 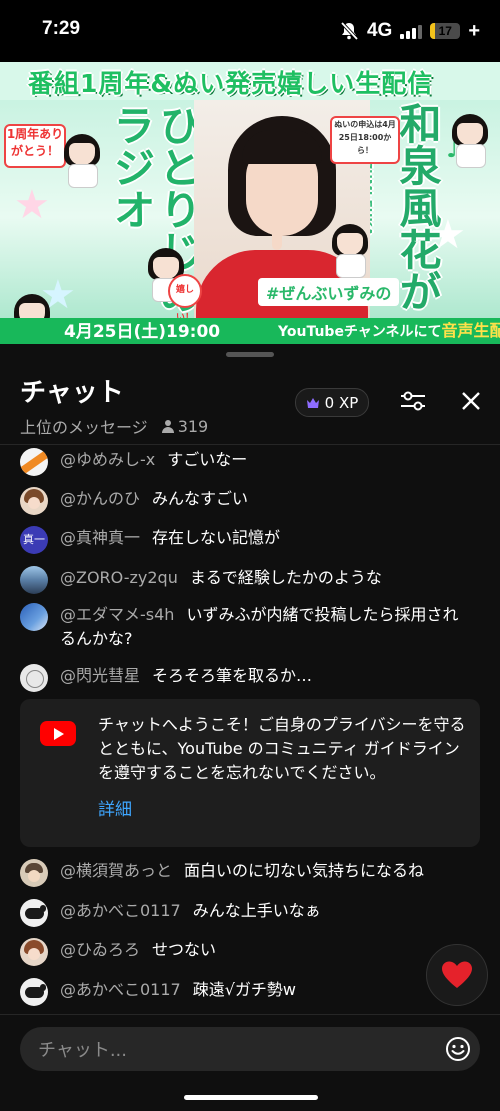 I want to click on preorder-note: ぬいの申込は4月25日18:00から！, so click(x=365, y=140).